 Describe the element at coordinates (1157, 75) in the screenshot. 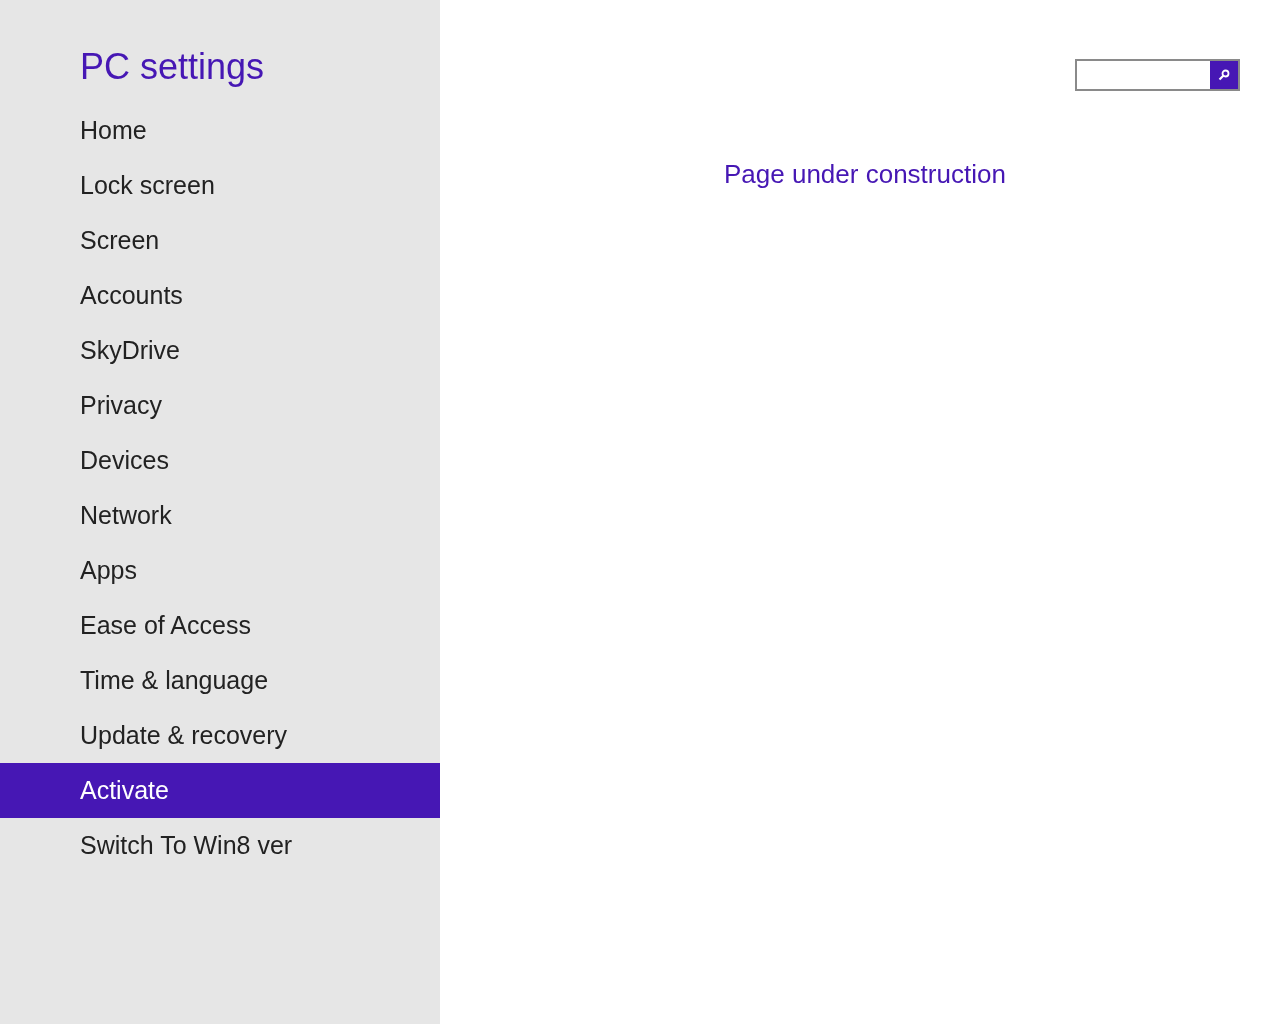

I see `search-field` at that location.